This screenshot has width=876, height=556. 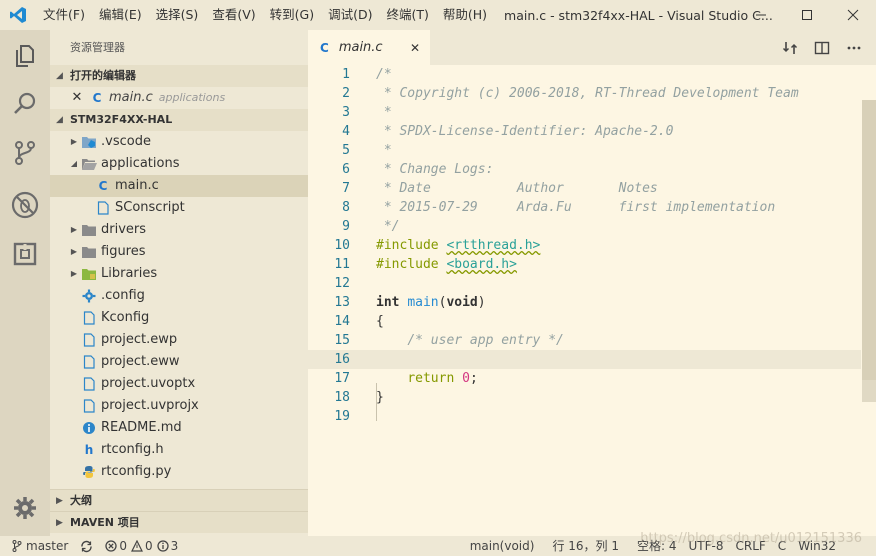 What do you see at coordinates (179, 142) in the screenshot?
I see `tree-folder: ▶ .vscode` at bounding box center [179, 142].